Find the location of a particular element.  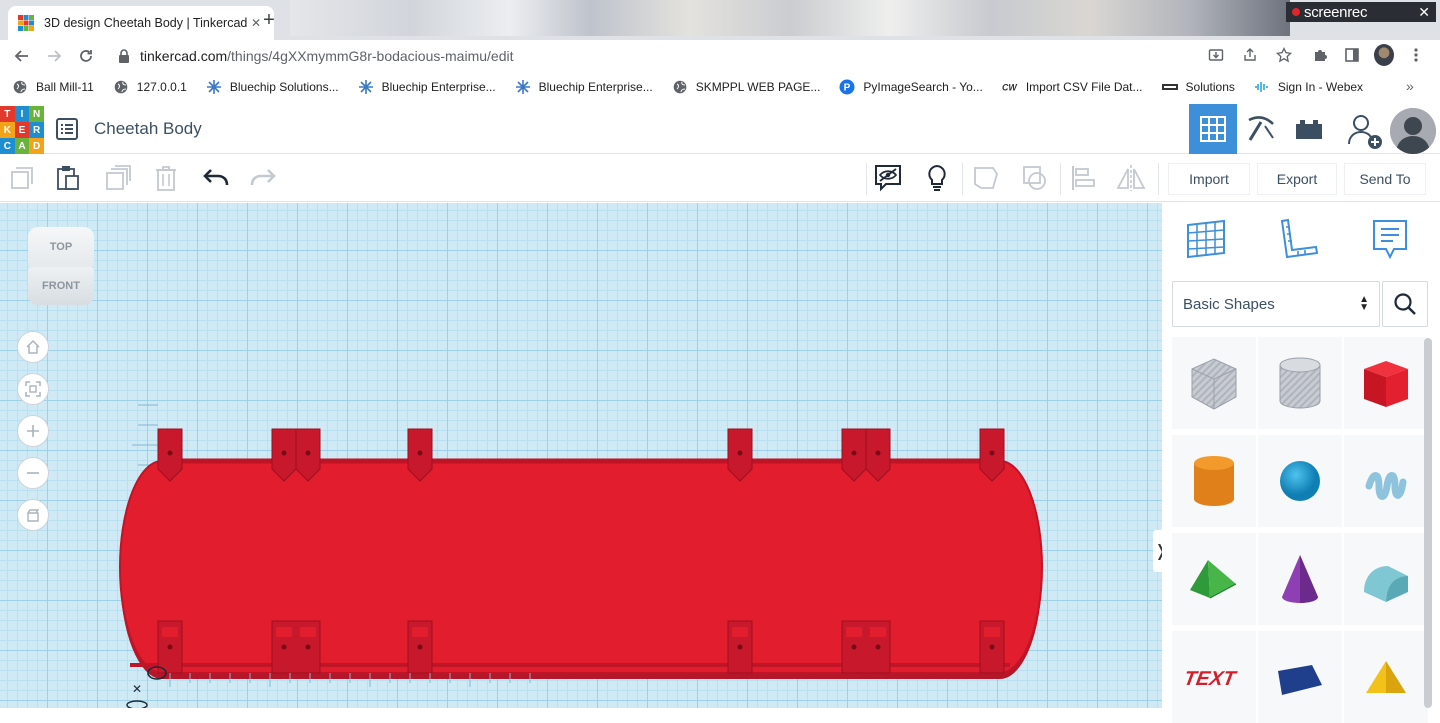

shape-box-striped is located at coordinates (1214, 383).